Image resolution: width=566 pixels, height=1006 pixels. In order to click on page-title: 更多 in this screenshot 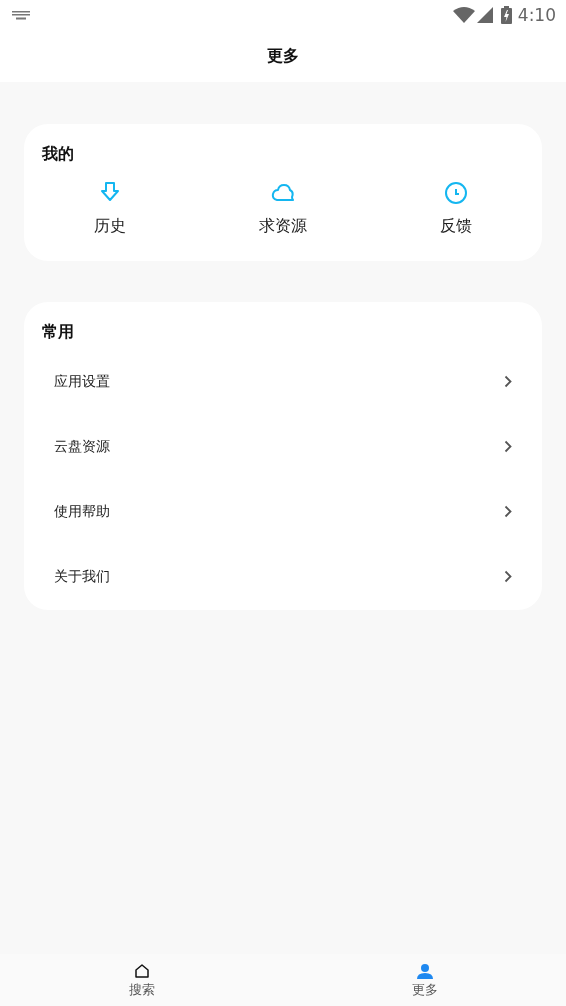, I will do `click(283, 56)`.